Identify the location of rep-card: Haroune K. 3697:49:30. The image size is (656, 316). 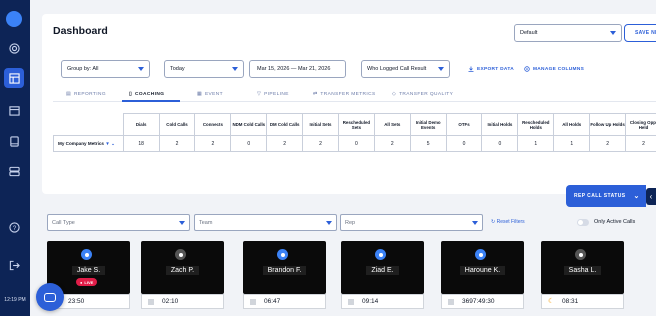
(482, 275).